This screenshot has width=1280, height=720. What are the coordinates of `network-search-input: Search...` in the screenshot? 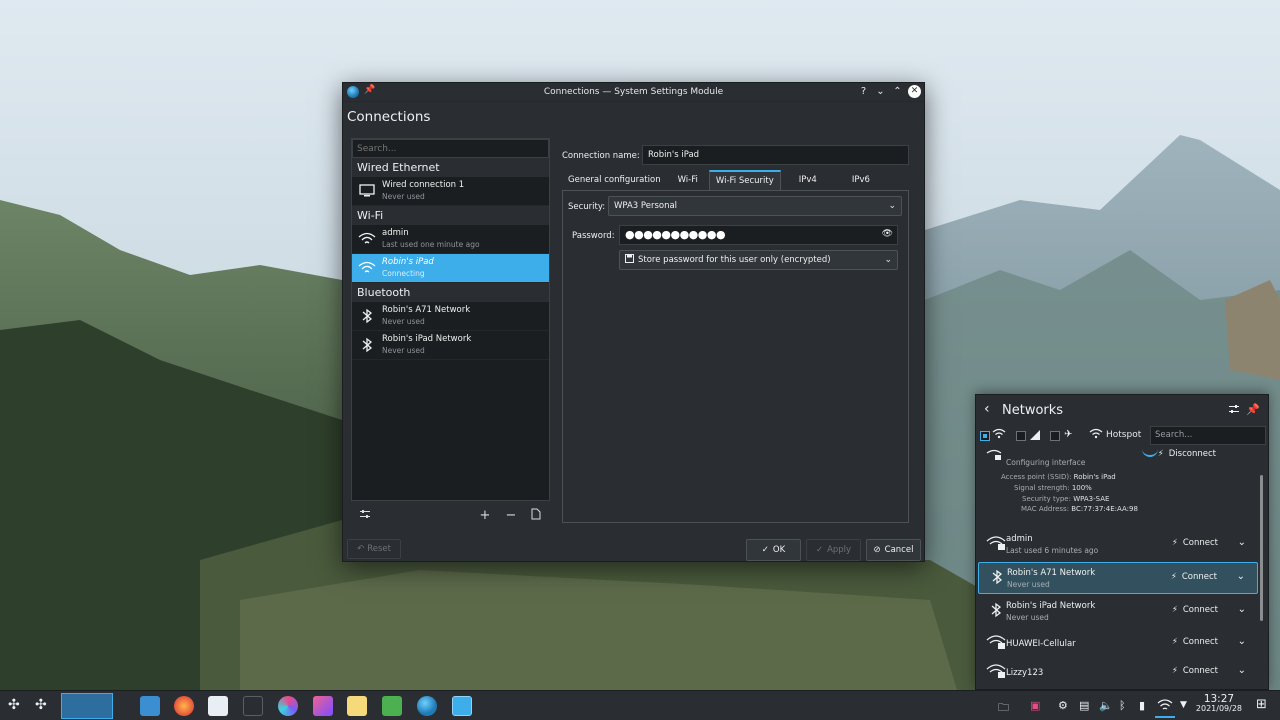 It's located at (1208, 435).